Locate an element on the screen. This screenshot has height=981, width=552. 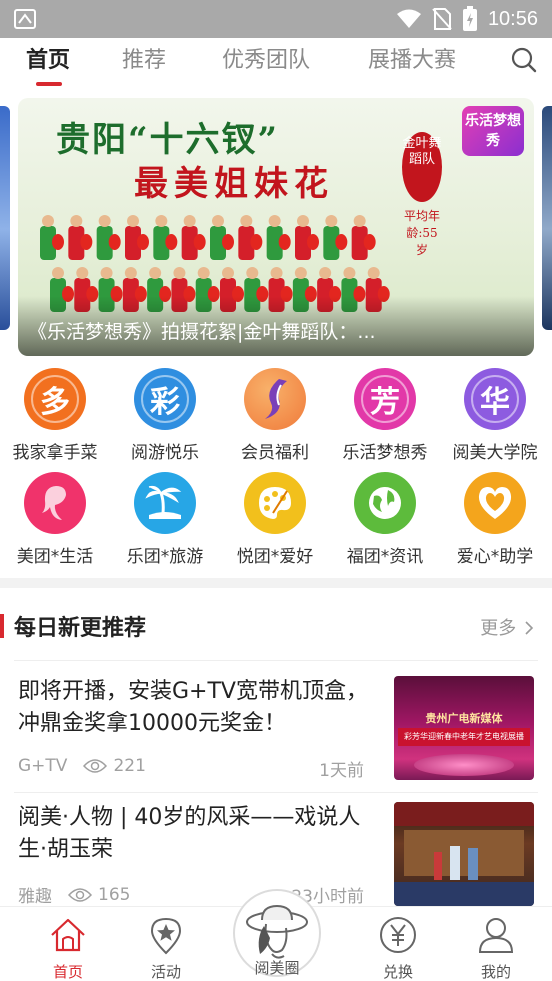
nav-profile: 我的 is located at coordinates (496, 948).